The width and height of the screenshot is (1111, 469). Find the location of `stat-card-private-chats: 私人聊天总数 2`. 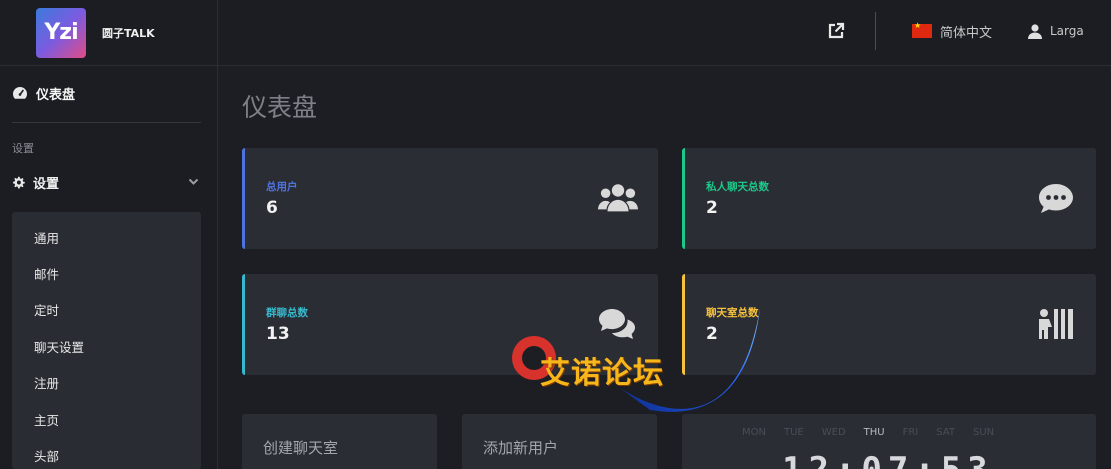

stat-card-private-chats: 私人聊天总数 2 is located at coordinates (889, 198).